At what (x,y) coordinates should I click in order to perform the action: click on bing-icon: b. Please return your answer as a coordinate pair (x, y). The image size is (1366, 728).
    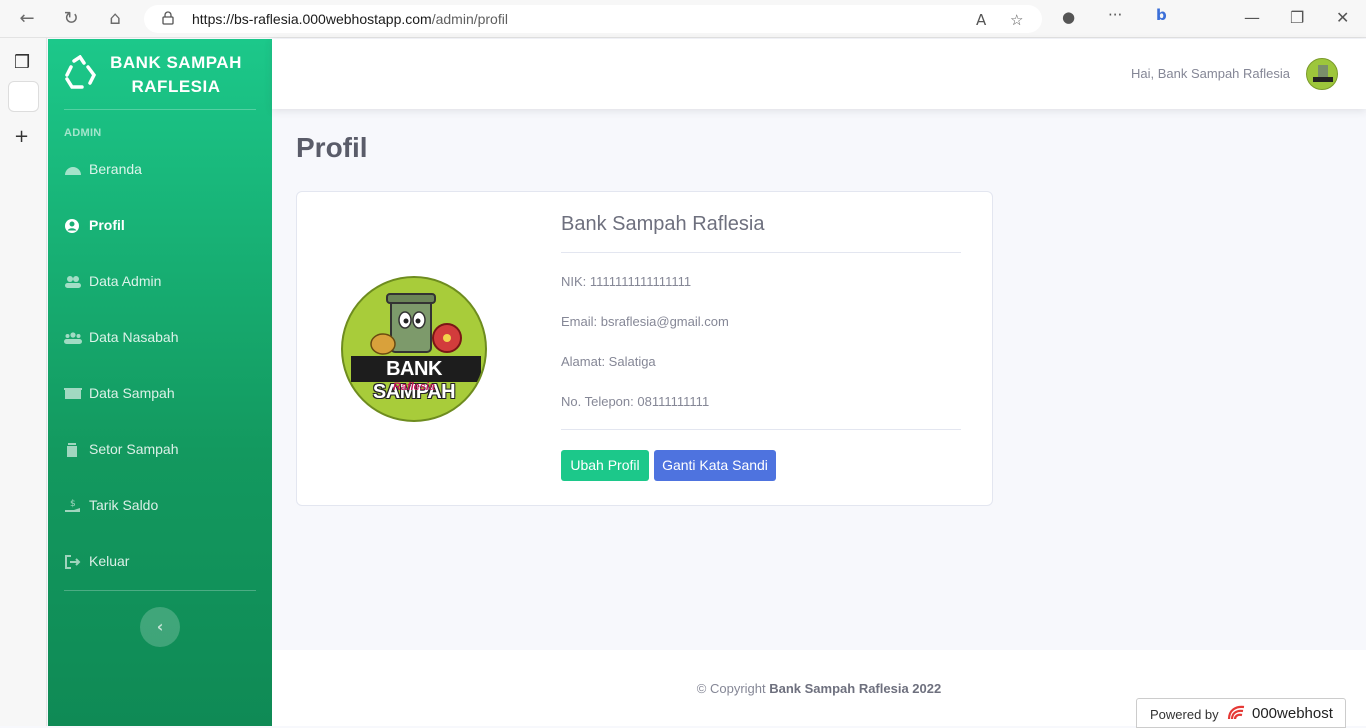
    Looking at the image, I should click on (1161, 15).